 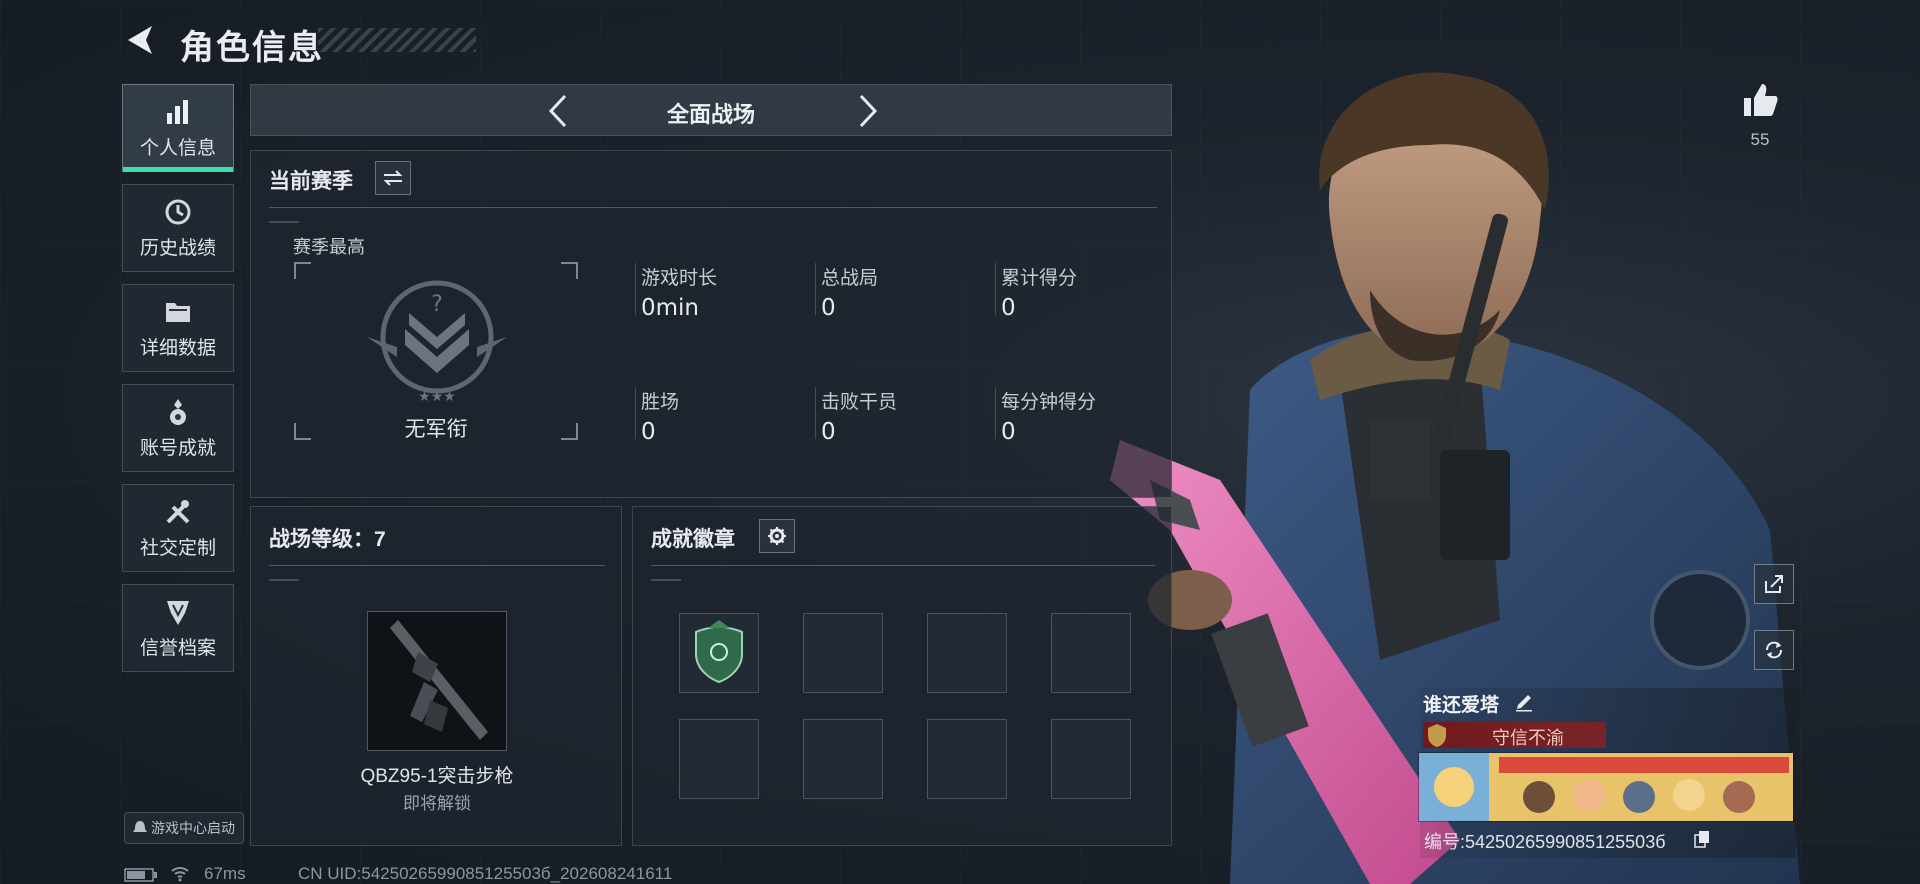 I want to click on refresh-button, so click(x=1774, y=650).